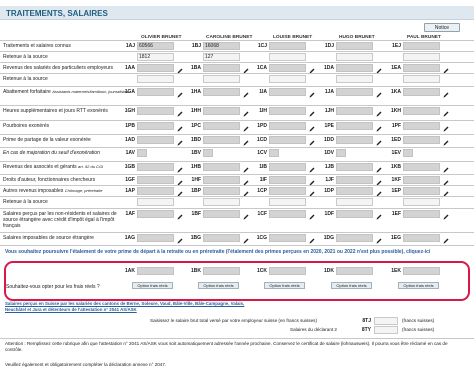 Image resolution: width=474 pixels, height=374 pixels. I want to click on input-1JB, so click(354, 167).